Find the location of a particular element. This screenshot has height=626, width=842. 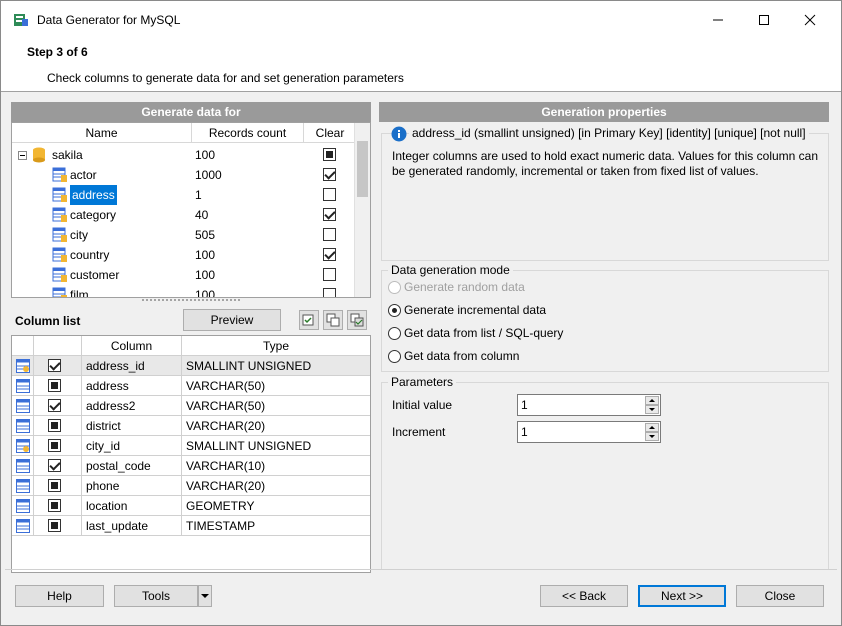

help-button: Help is located at coordinates (59, 596).